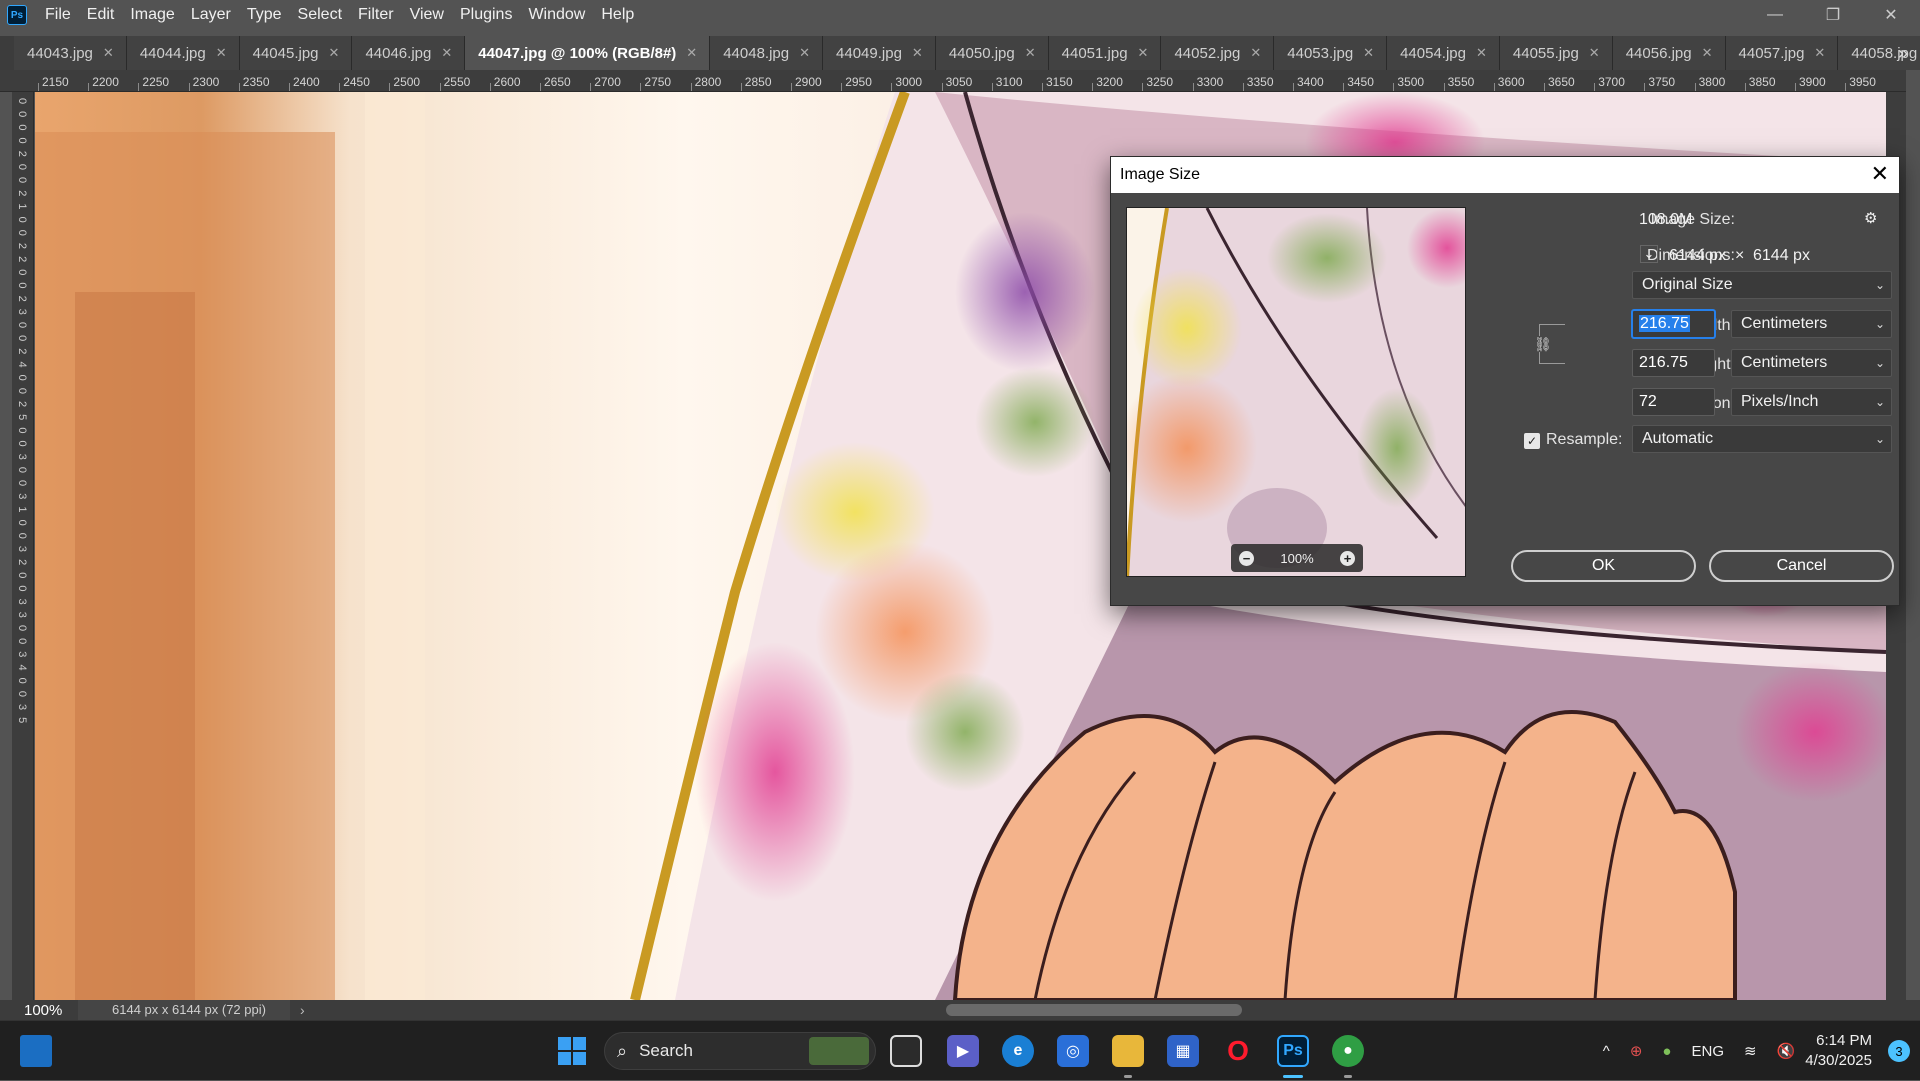 This screenshot has width=1920, height=1081. Describe the element at coordinates (740, 1051) in the screenshot. I see `taskbar-search: ⌕ Search` at that location.